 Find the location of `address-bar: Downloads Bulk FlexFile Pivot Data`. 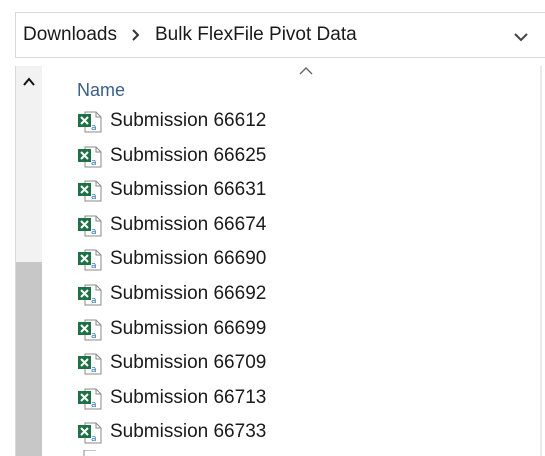

address-bar: Downloads Bulk FlexFile Pivot Data is located at coordinates (280, 35).